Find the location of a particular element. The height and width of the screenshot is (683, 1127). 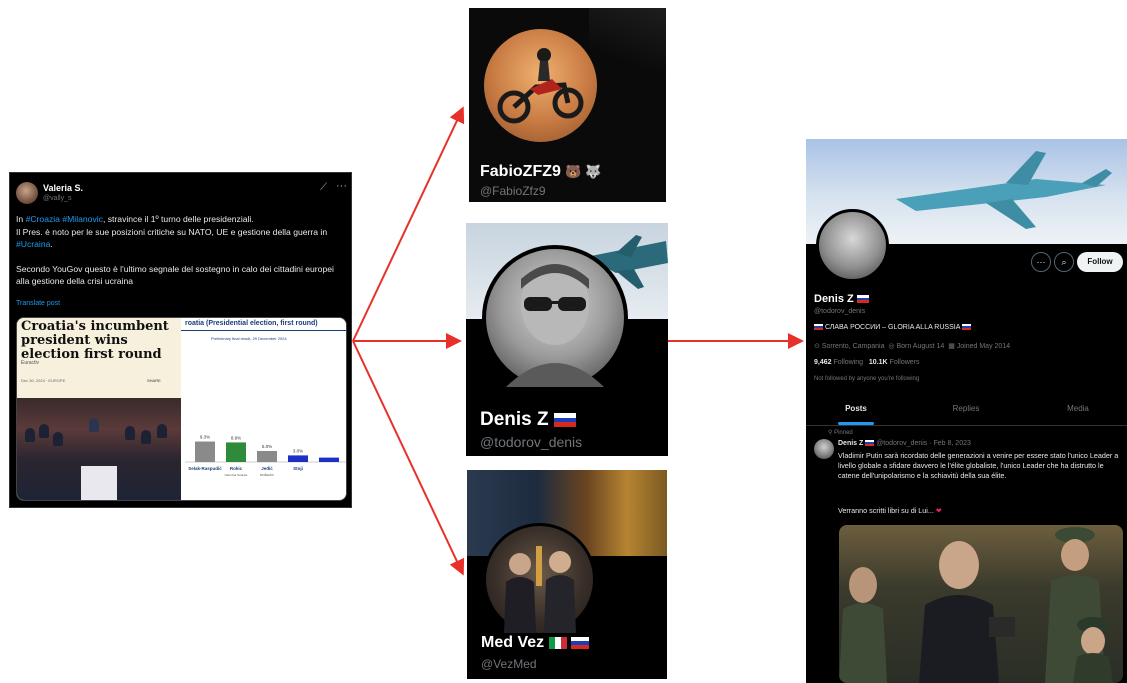

search-icon: ⌕ is located at coordinates (1064, 262).